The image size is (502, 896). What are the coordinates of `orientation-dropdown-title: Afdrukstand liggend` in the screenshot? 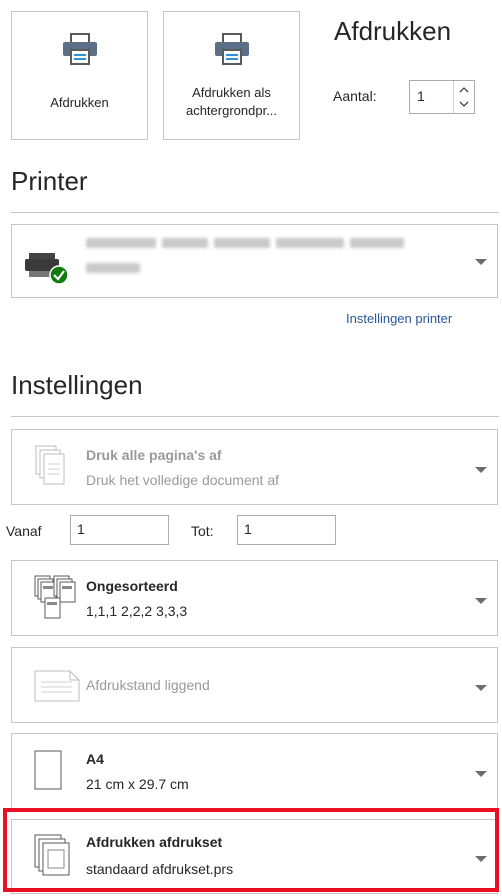 It's located at (148, 685).